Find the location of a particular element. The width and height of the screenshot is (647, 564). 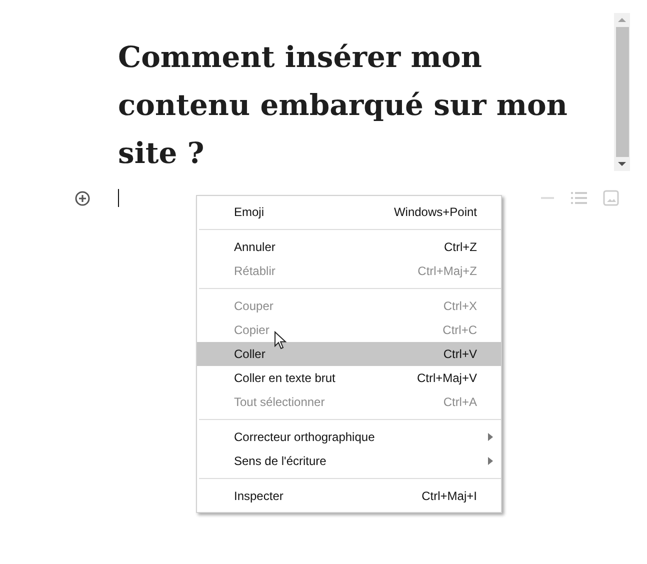

menu-item-label: Emoji is located at coordinates (250, 212).